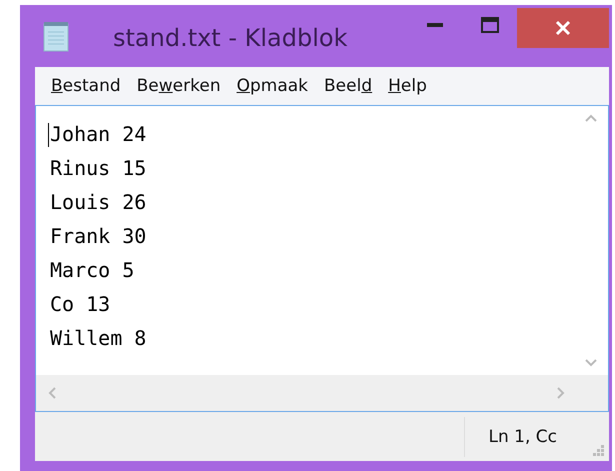 This screenshot has width=615, height=471. I want to click on cursor-position: Ln 1, Cc, so click(522, 436).